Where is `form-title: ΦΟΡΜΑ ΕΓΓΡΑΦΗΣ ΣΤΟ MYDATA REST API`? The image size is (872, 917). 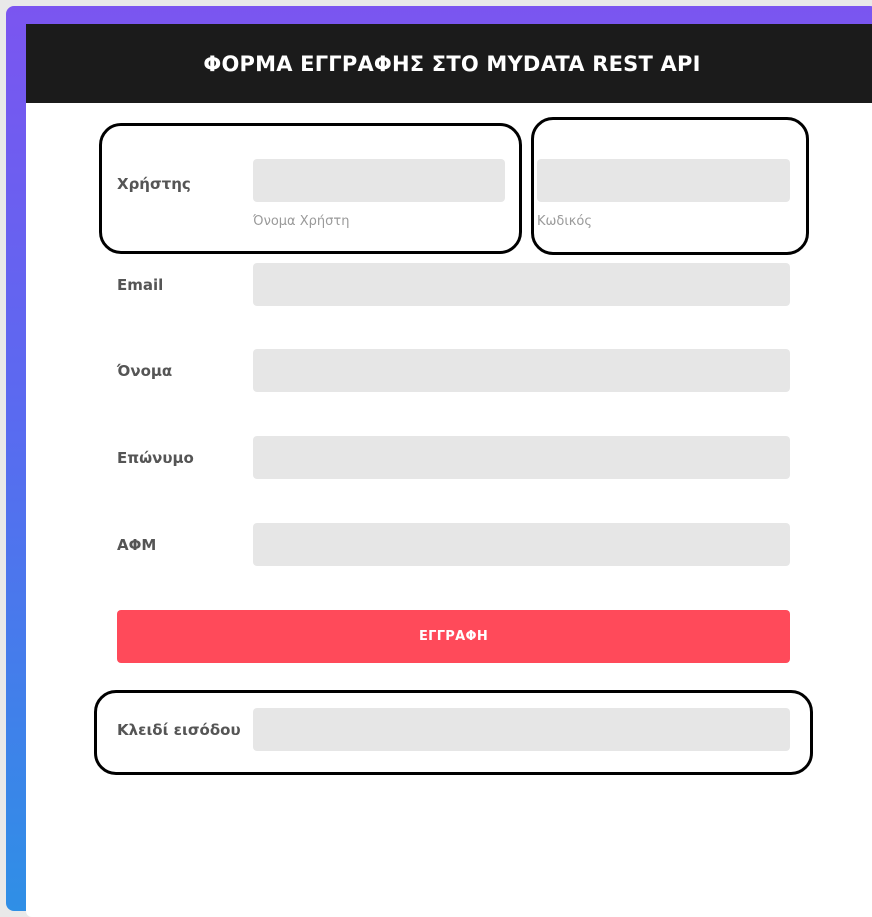 form-title: ΦΟΡΜΑ ΕΓΓΡΑΦΗΣ ΣΤΟ MYDATA REST API is located at coordinates (449, 63).